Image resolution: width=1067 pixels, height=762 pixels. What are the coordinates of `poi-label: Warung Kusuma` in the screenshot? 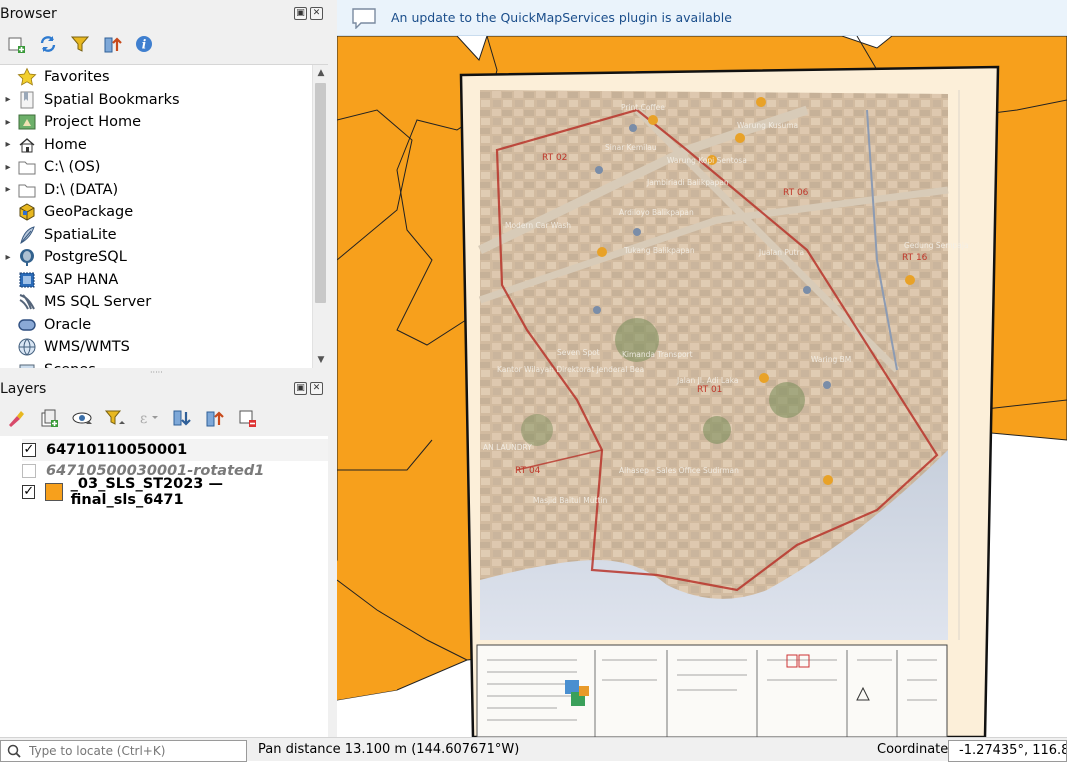 It's located at (767, 125).